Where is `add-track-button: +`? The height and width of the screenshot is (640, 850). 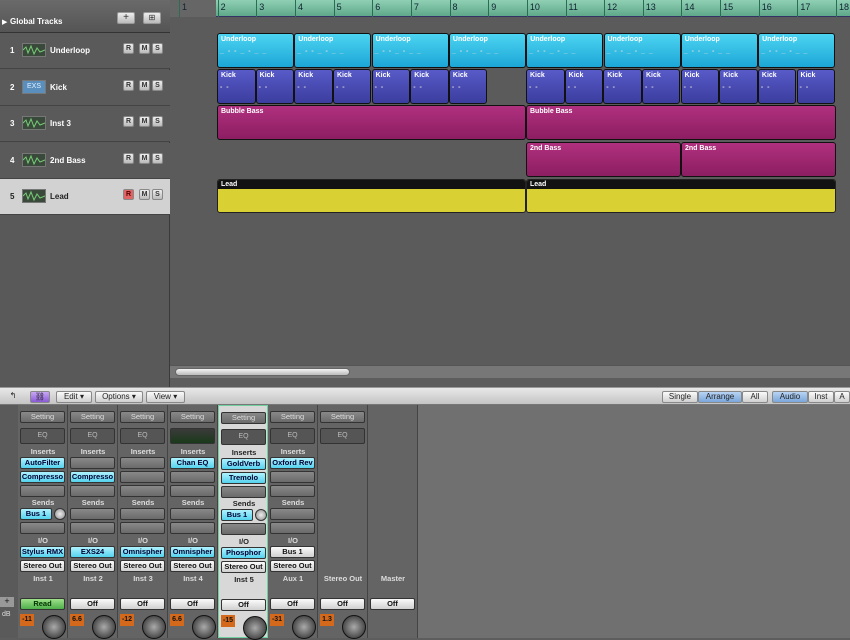
add-track-button: + is located at coordinates (126, 18).